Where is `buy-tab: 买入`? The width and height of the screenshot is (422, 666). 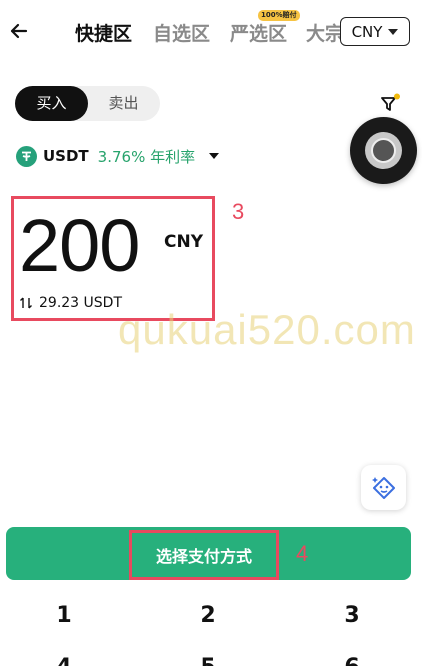
buy-tab: 买入 is located at coordinates (51, 103).